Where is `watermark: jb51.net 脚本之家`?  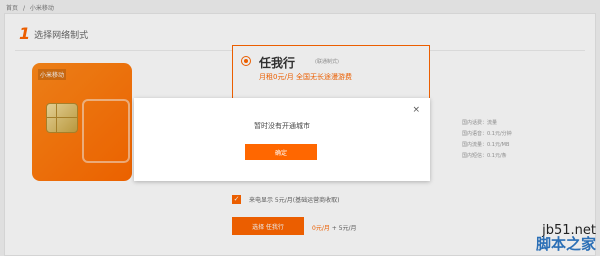 watermark: jb51.net 脚本之家 is located at coordinates (566, 238).